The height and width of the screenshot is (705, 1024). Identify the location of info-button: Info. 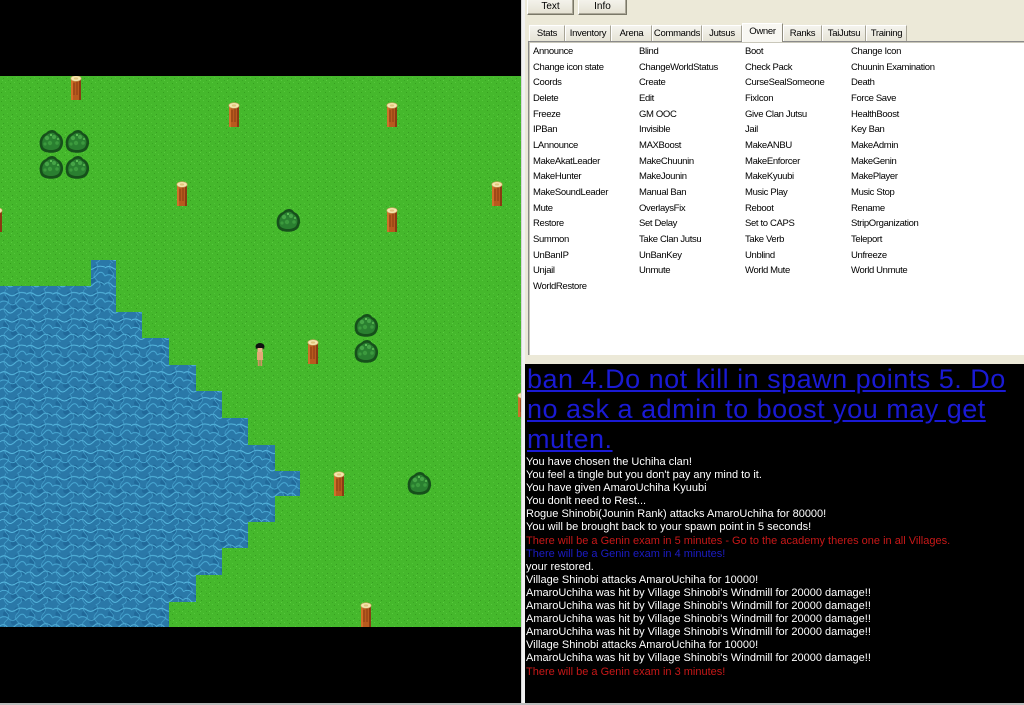
(602, 7).